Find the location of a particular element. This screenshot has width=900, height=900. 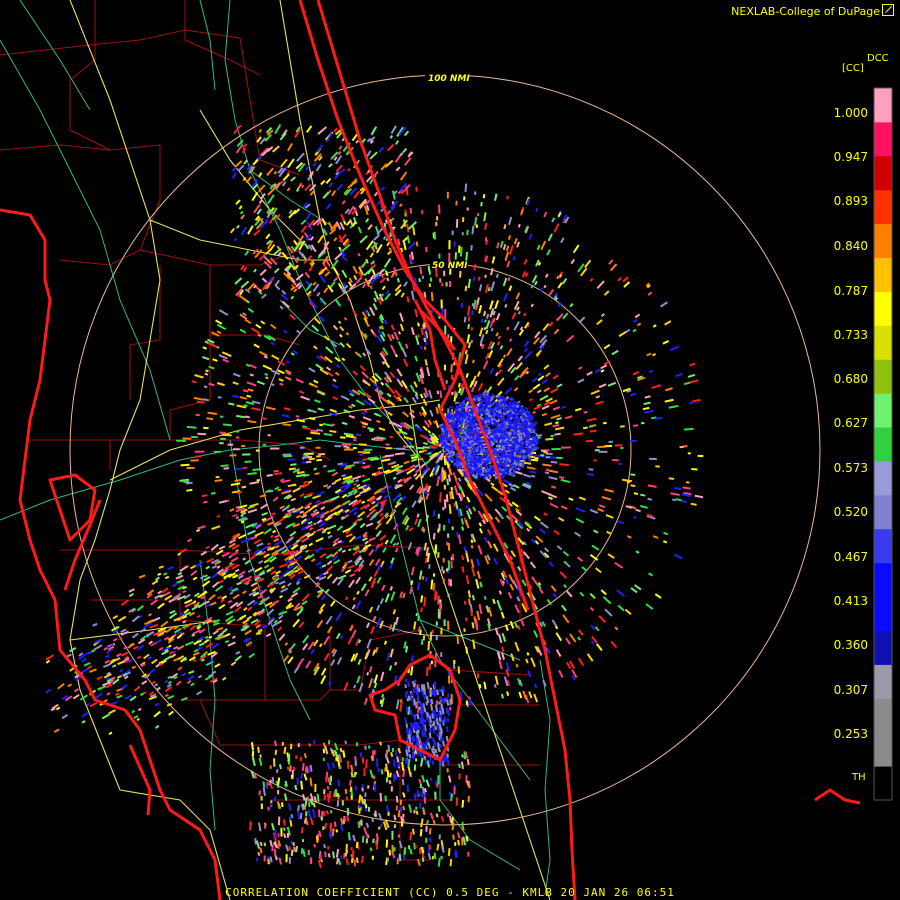

legend-label: 0.467 is located at coordinates (850, 557).